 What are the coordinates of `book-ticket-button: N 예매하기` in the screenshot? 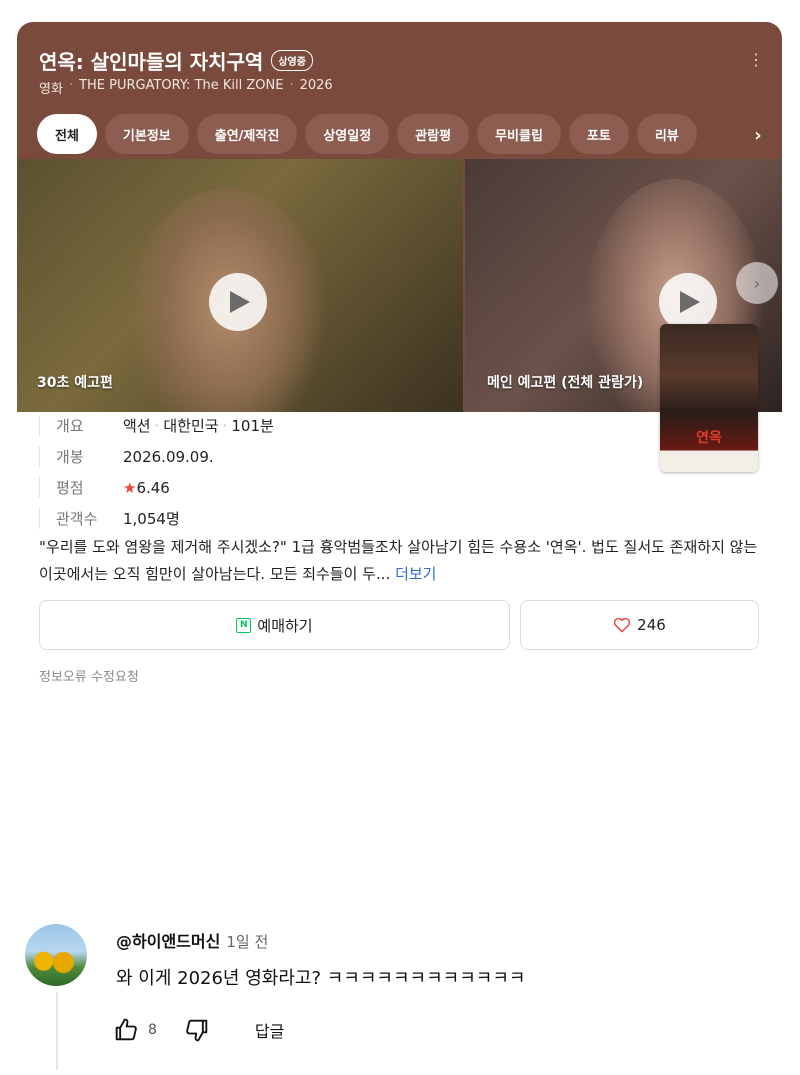 It's located at (274, 625).